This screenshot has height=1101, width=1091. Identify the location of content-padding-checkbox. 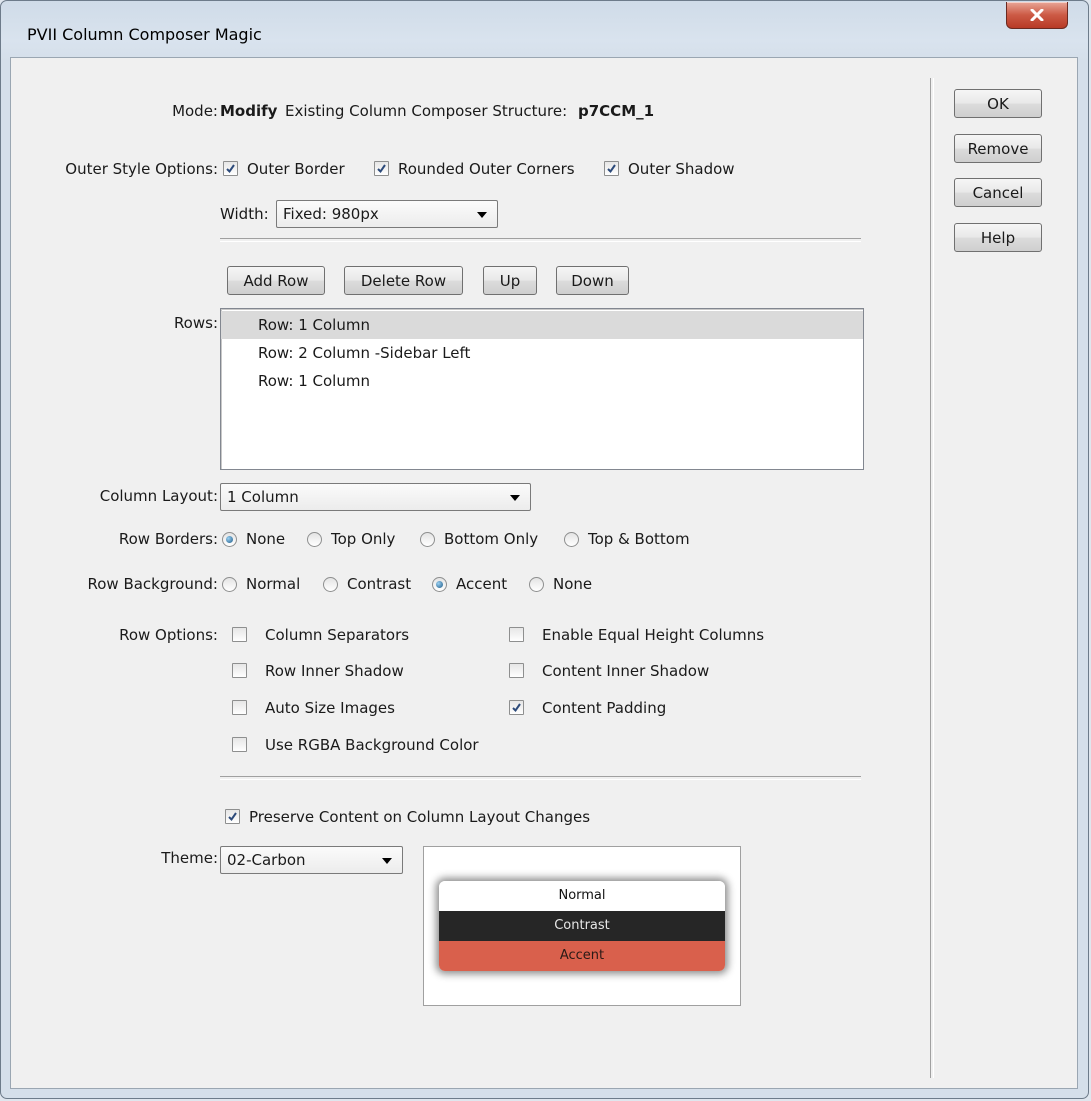
(516, 707).